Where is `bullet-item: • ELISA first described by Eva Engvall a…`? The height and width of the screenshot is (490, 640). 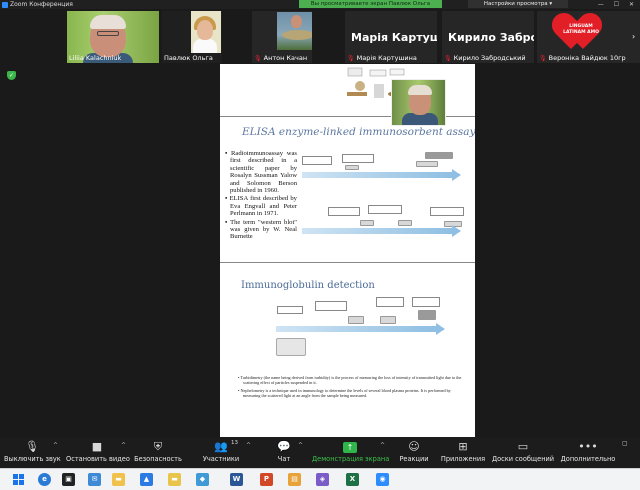
bullet-item: • ELISA first described by Eva Engvall a… is located at coordinates (261, 206).